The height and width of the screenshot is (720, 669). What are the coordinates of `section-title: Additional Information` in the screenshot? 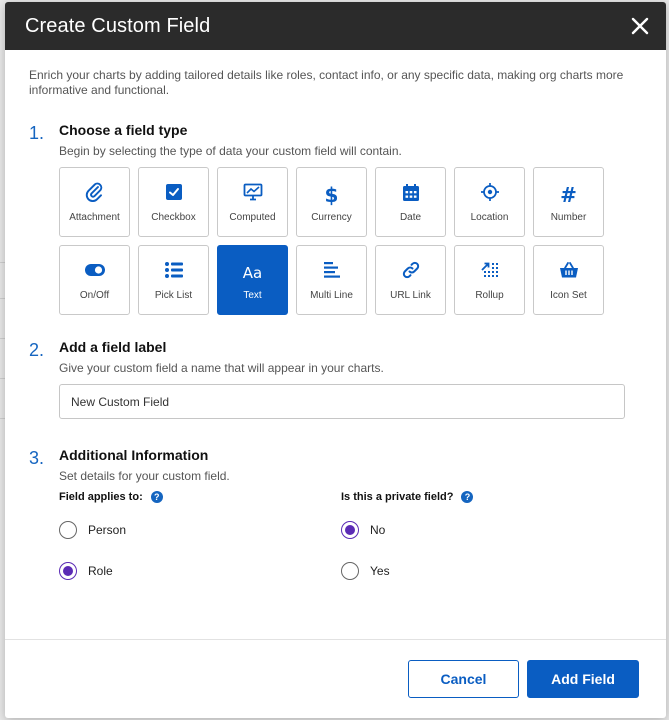 It's located at (134, 455).